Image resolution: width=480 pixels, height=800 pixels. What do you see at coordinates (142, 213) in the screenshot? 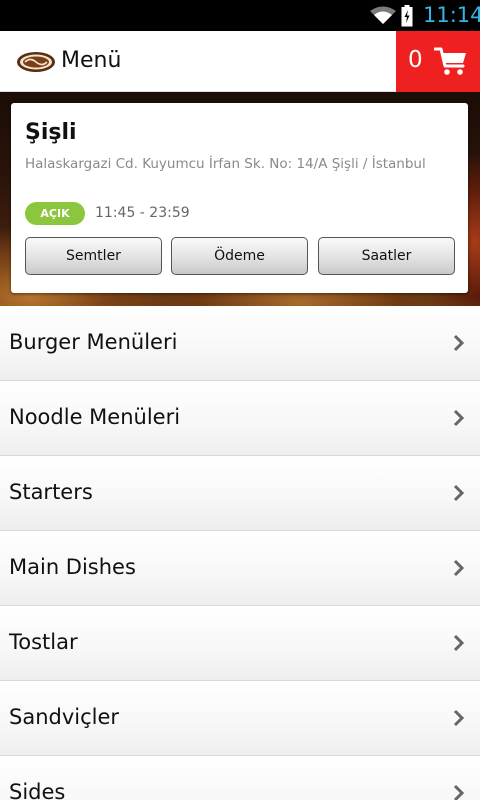
I see `opening-hours: 11:45 - 23:59` at bounding box center [142, 213].